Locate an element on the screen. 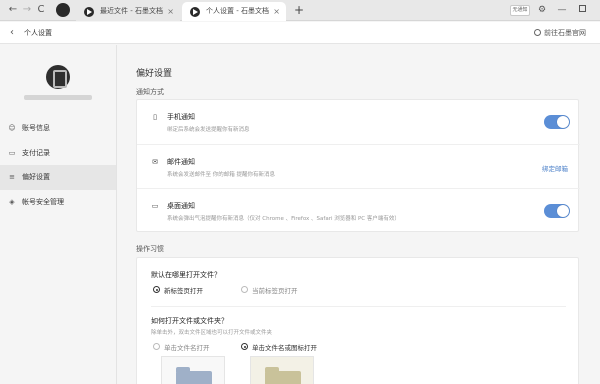 The height and width of the screenshot is (384, 600). radio-click-name: 单击文件名打开 is located at coordinates (181, 347).